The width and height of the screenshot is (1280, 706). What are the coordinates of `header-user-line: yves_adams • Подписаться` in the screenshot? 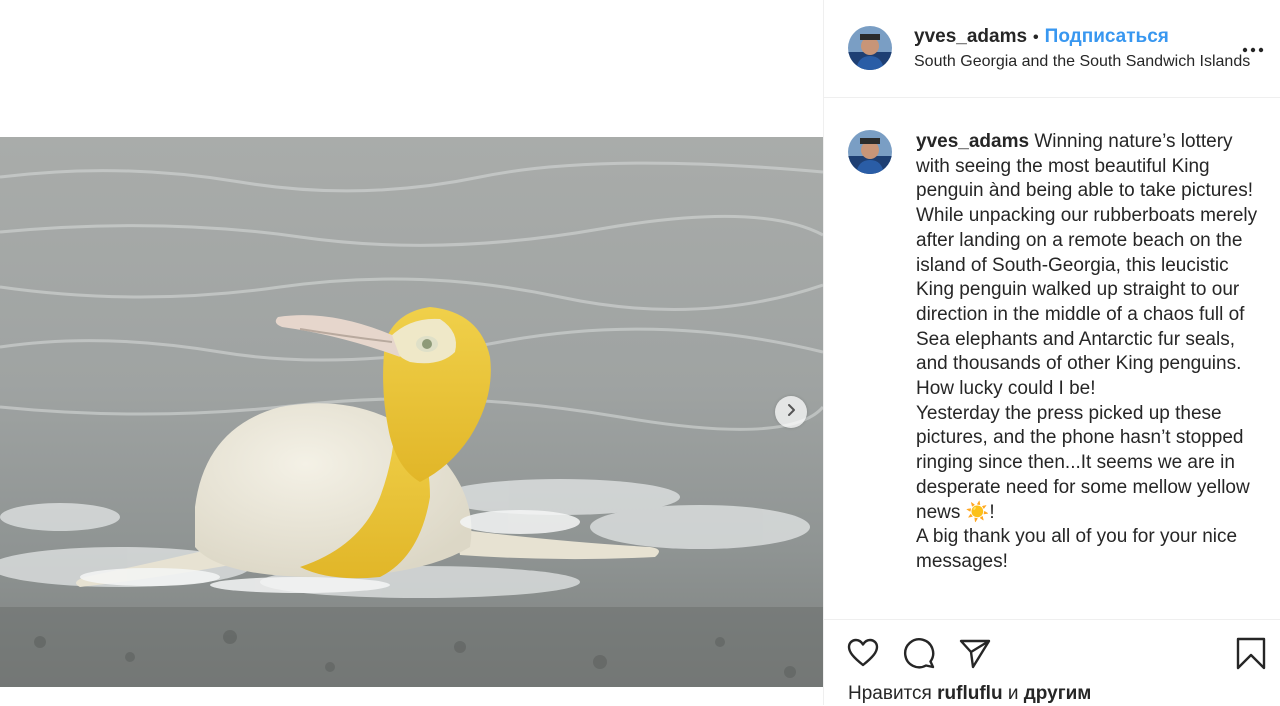 It's located at (1041, 37).